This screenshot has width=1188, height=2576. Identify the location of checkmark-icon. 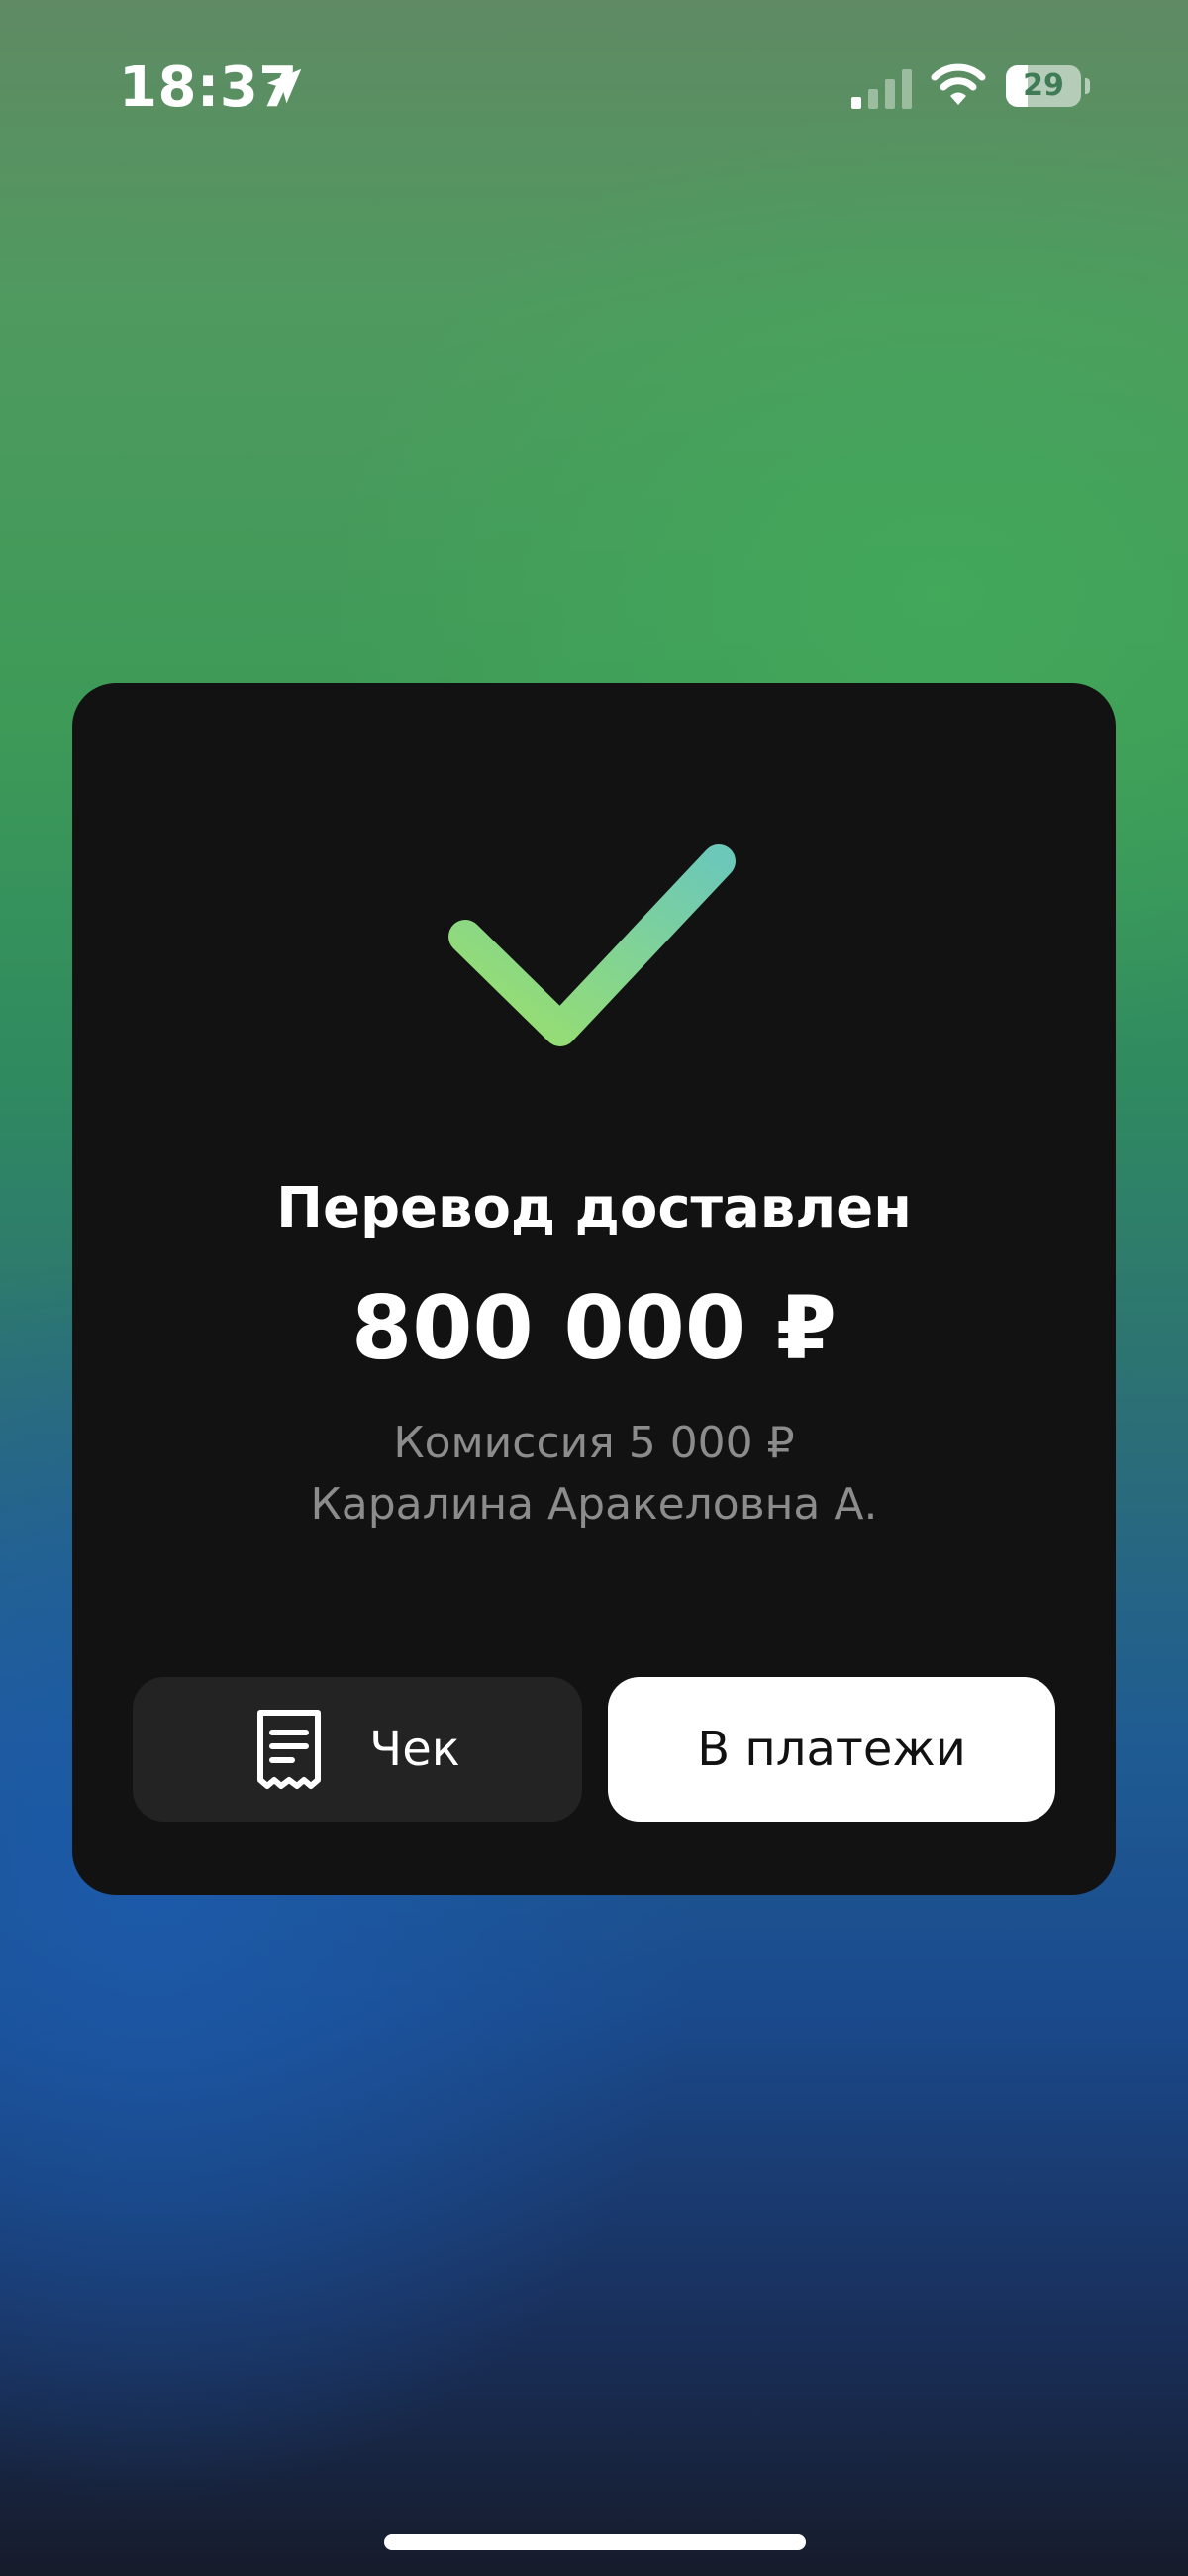
(592, 945).